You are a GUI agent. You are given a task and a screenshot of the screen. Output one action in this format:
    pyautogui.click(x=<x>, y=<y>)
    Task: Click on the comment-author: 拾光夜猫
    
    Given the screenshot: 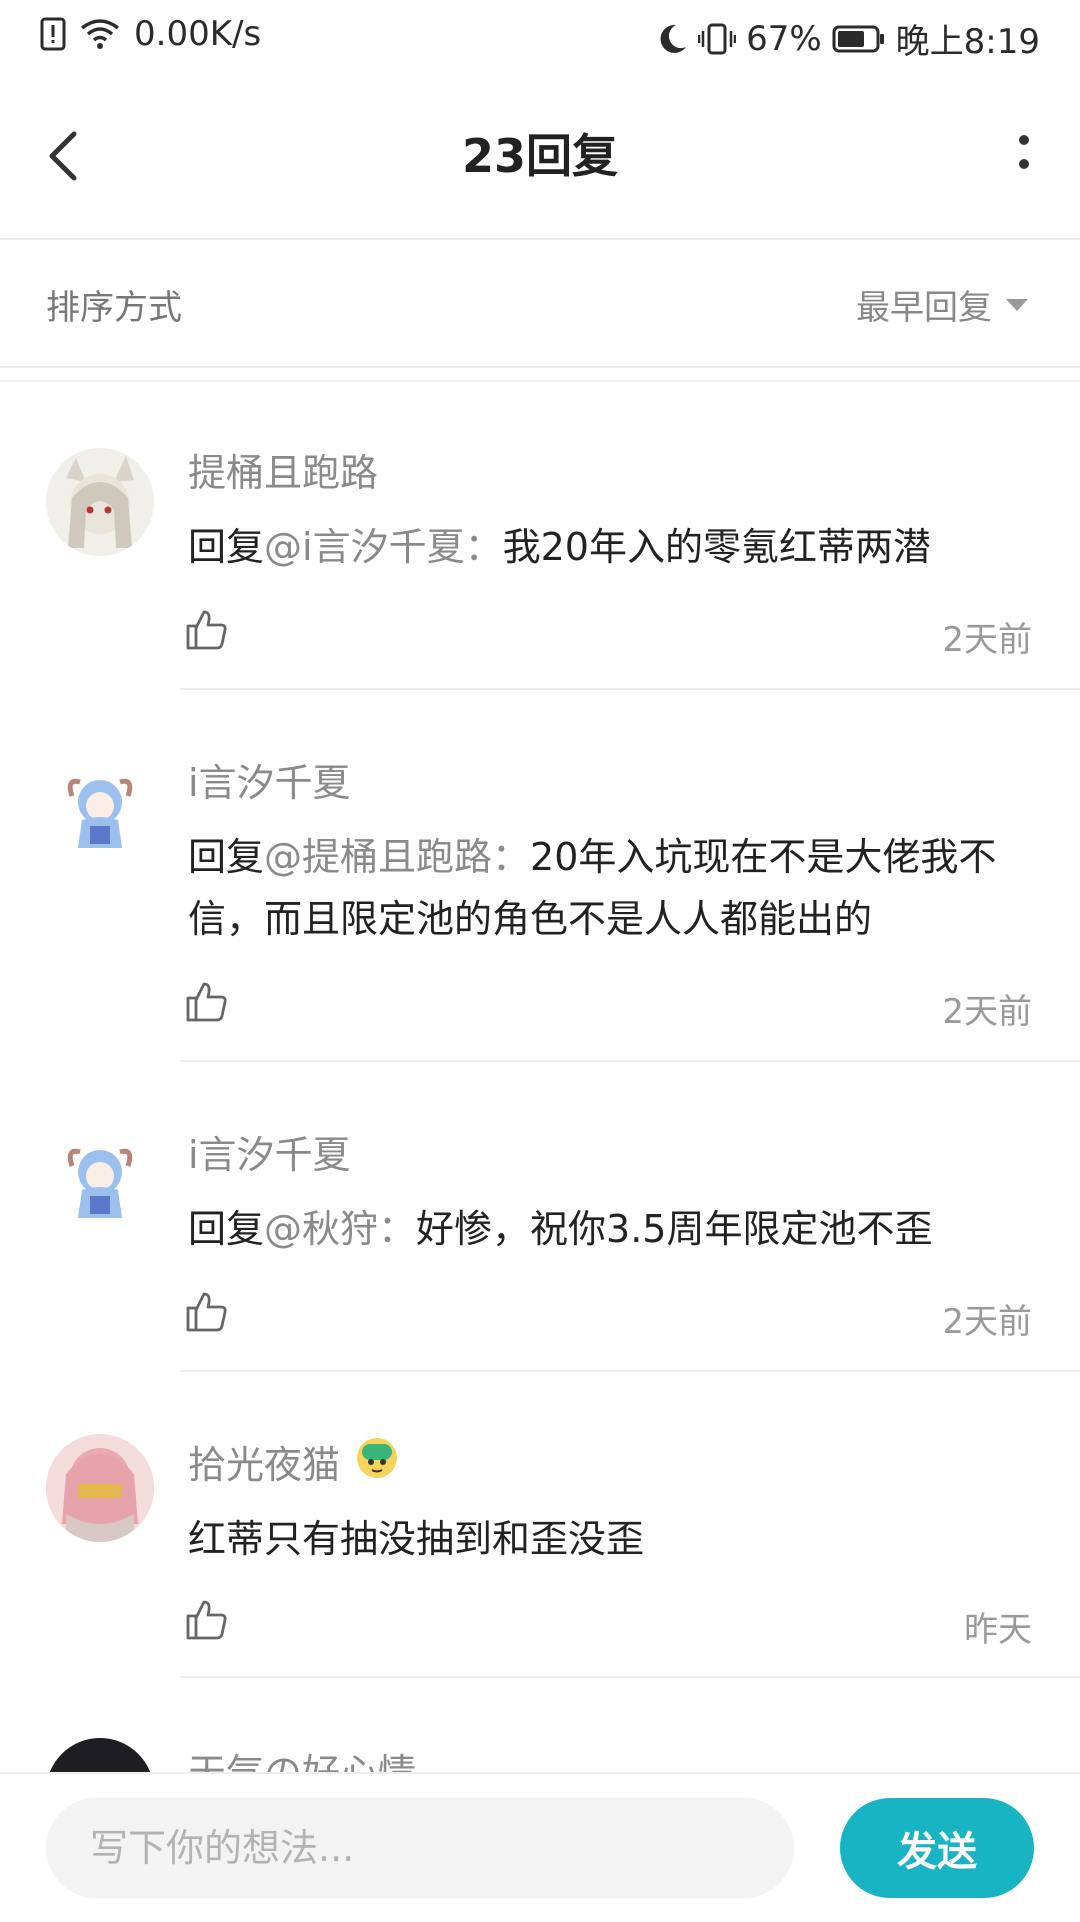 What is the action you would take?
    pyautogui.click(x=294, y=1461)
    